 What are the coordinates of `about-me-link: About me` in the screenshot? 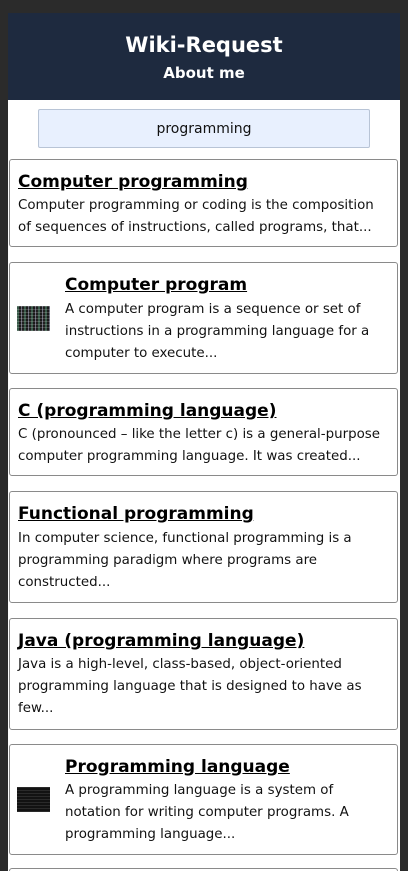 It's located at (204, 73).